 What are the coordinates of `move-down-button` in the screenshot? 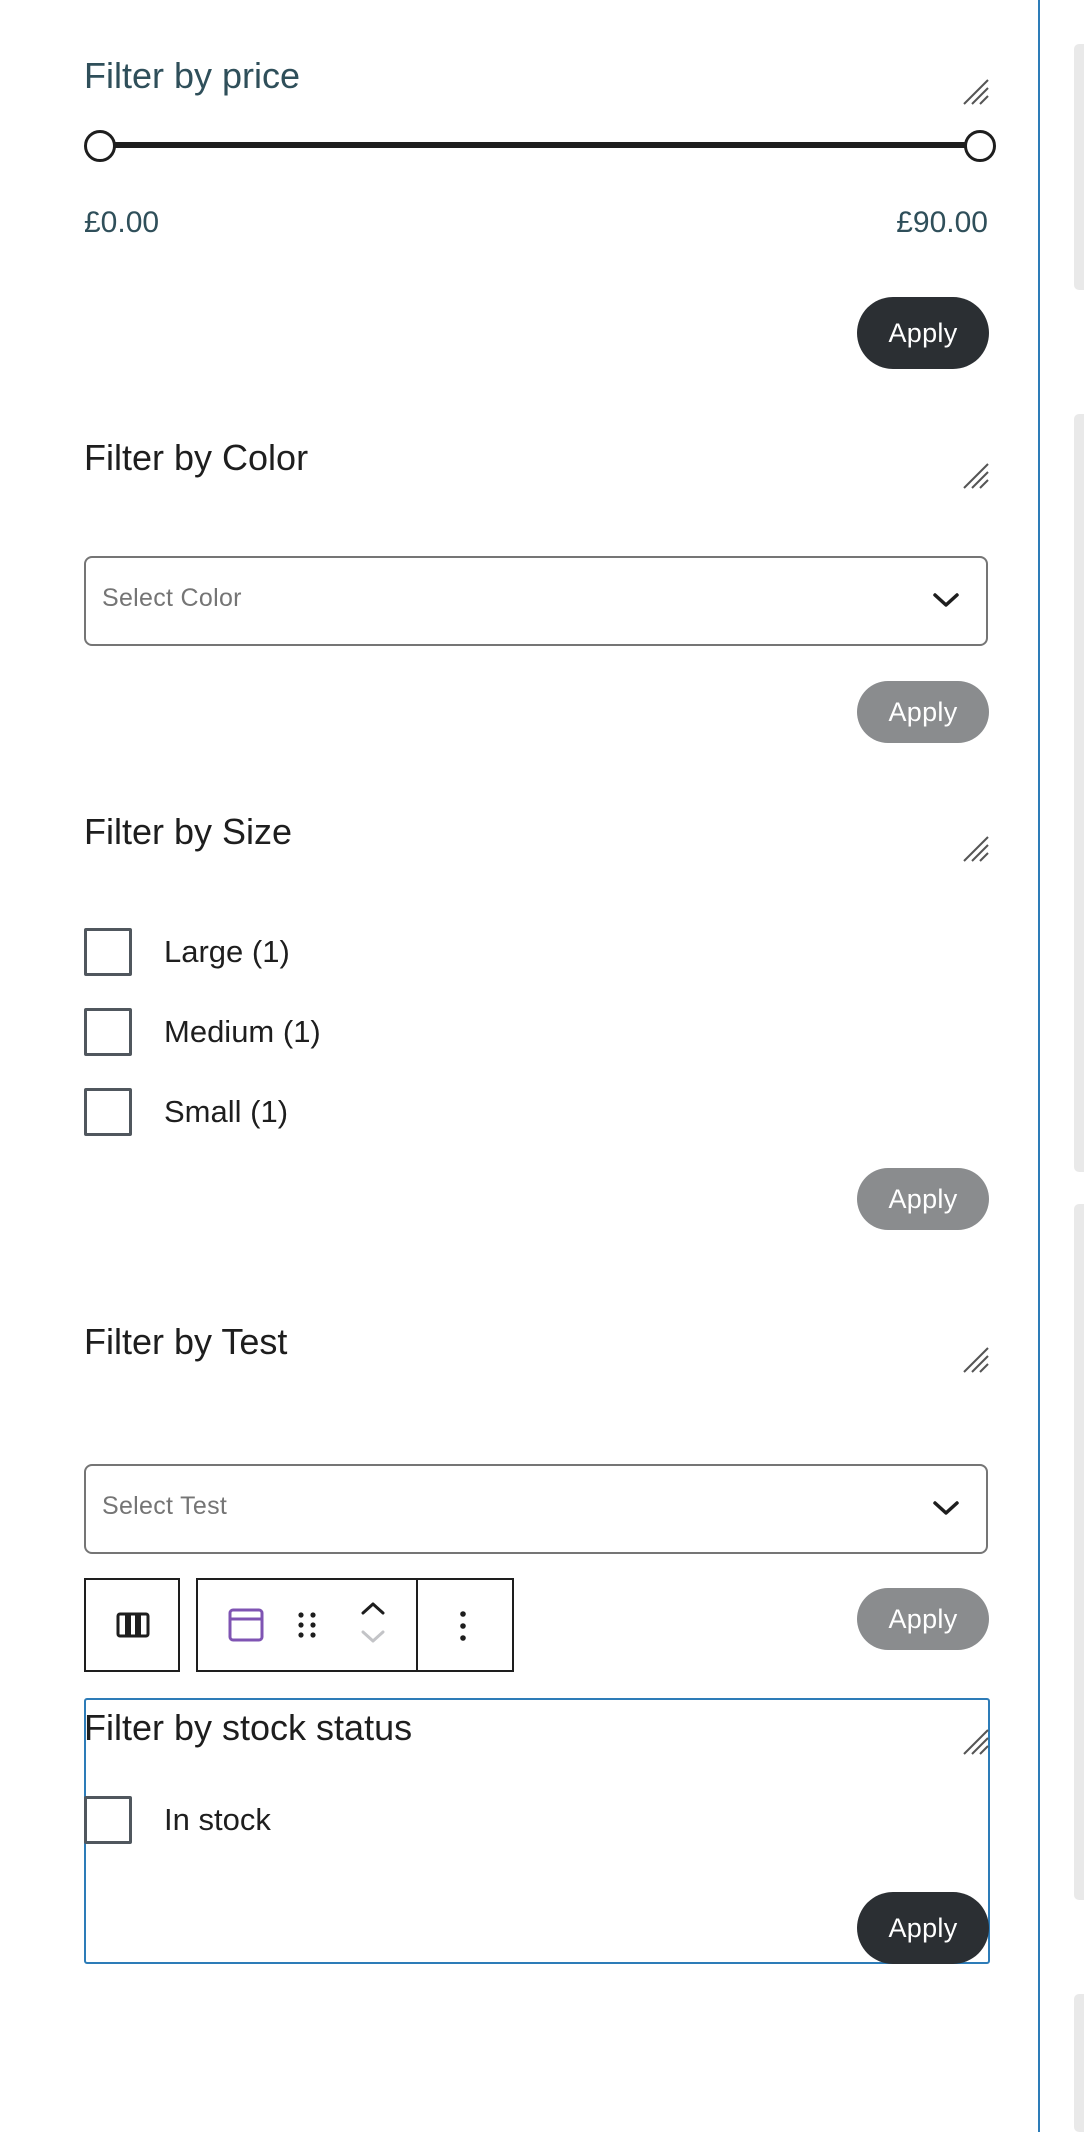 It's located at (372, 1647).